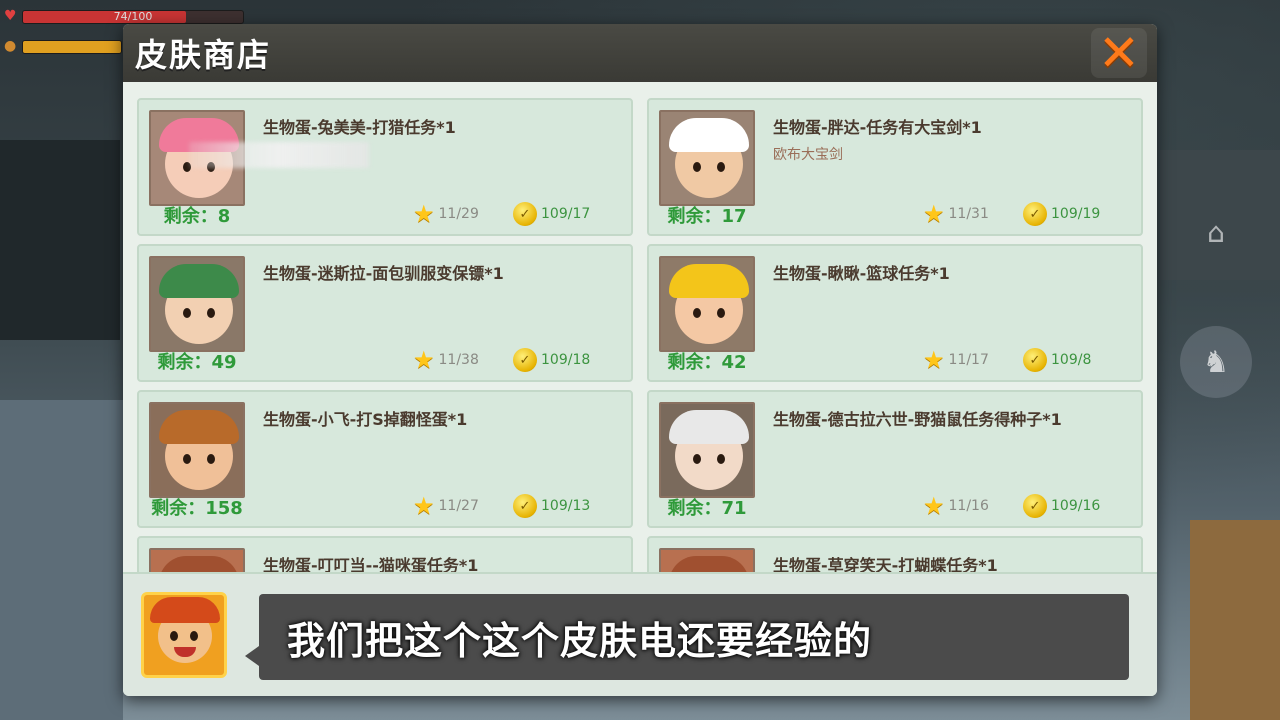 Image resolution: width=1280 pixels, height=720 pixels. What do you see at coordinates (385, 459) in the screenshot?
I see `shop-item-card: 生物蛋-小飞-打S掉翻怪蛋*1 剩余：158 ★ 11/27 ✓ 109/13` at bounding box center [385, 459].